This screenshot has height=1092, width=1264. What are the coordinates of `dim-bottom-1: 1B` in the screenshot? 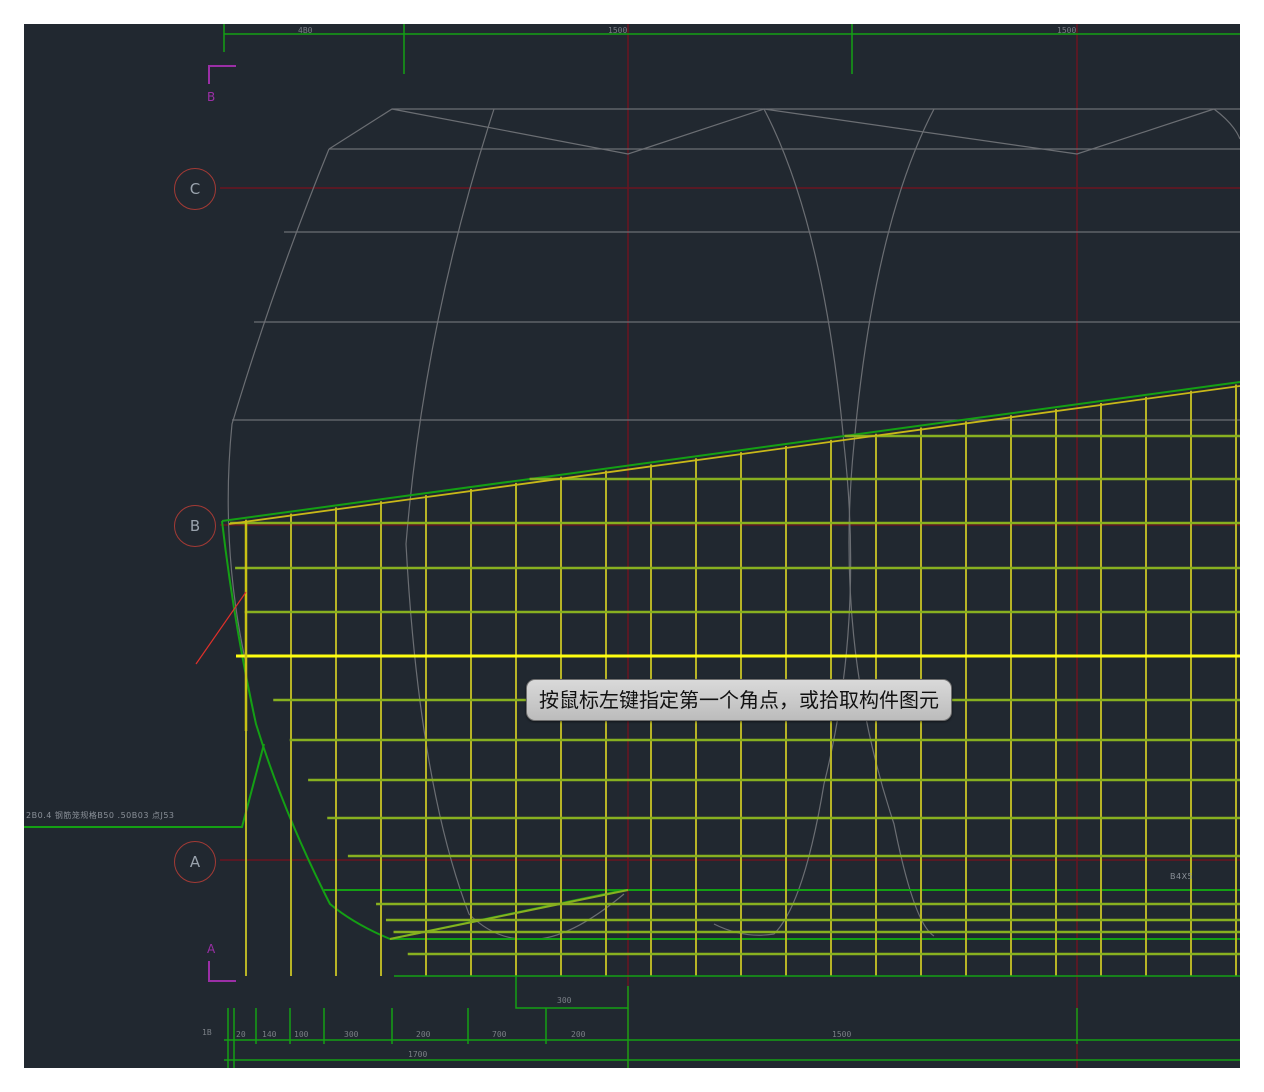 It's located at (207, 1032).